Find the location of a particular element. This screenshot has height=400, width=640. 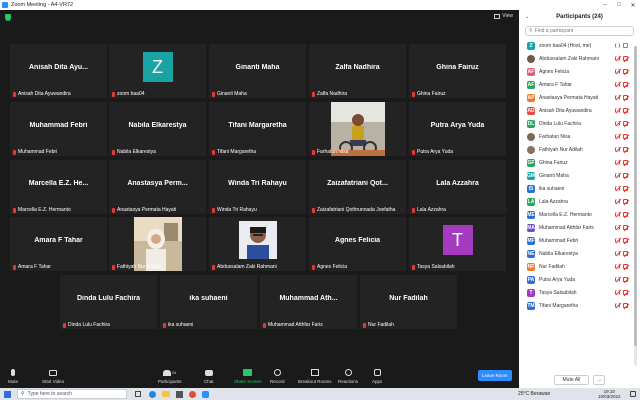

participant-row: NF Nur Fadilah is located at coordinates (579, 266).